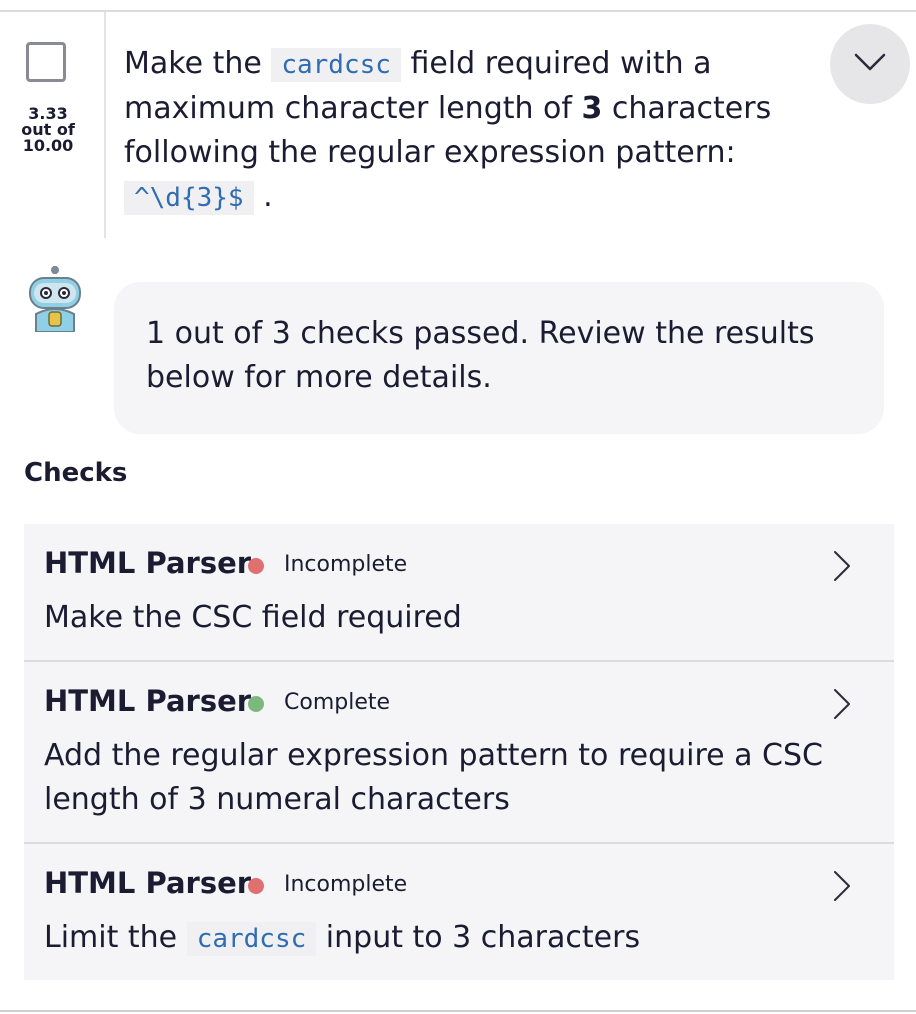 This screenshot has width=916, height=1014. What do you see at coordinates (189, 198) in the screenshot?
I see `task-code-pattern: ^\d{3}$` at bounding box center [189, 198].